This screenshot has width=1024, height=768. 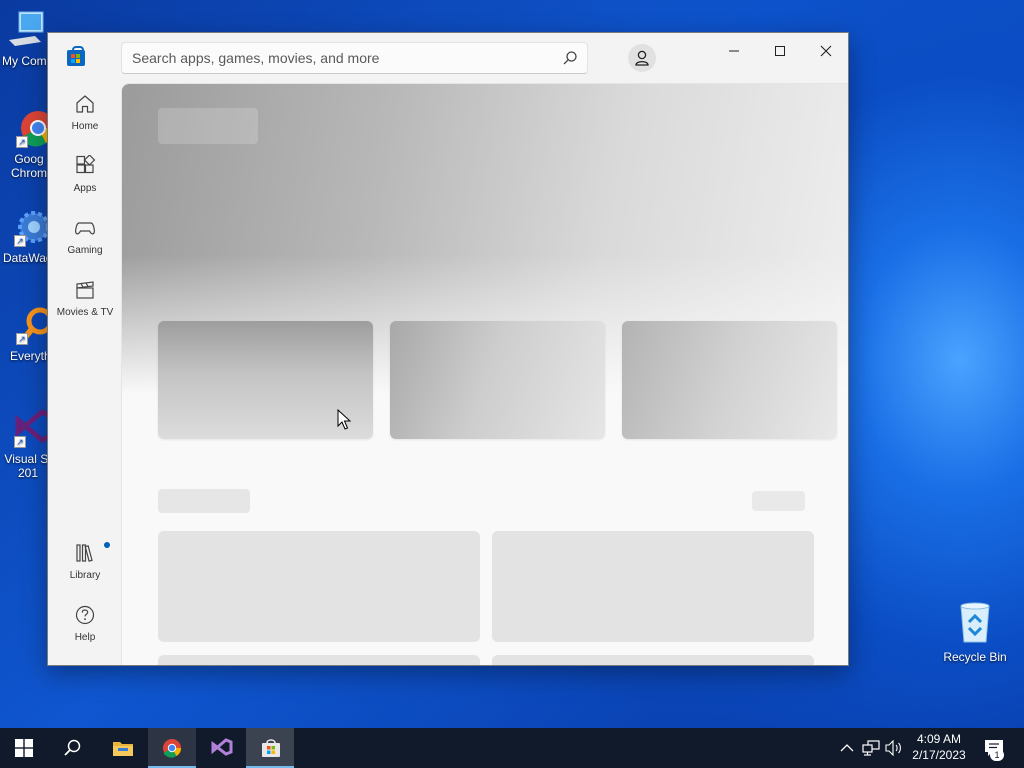 I want to click on gamepad-icon, so click(x=85, y=228).